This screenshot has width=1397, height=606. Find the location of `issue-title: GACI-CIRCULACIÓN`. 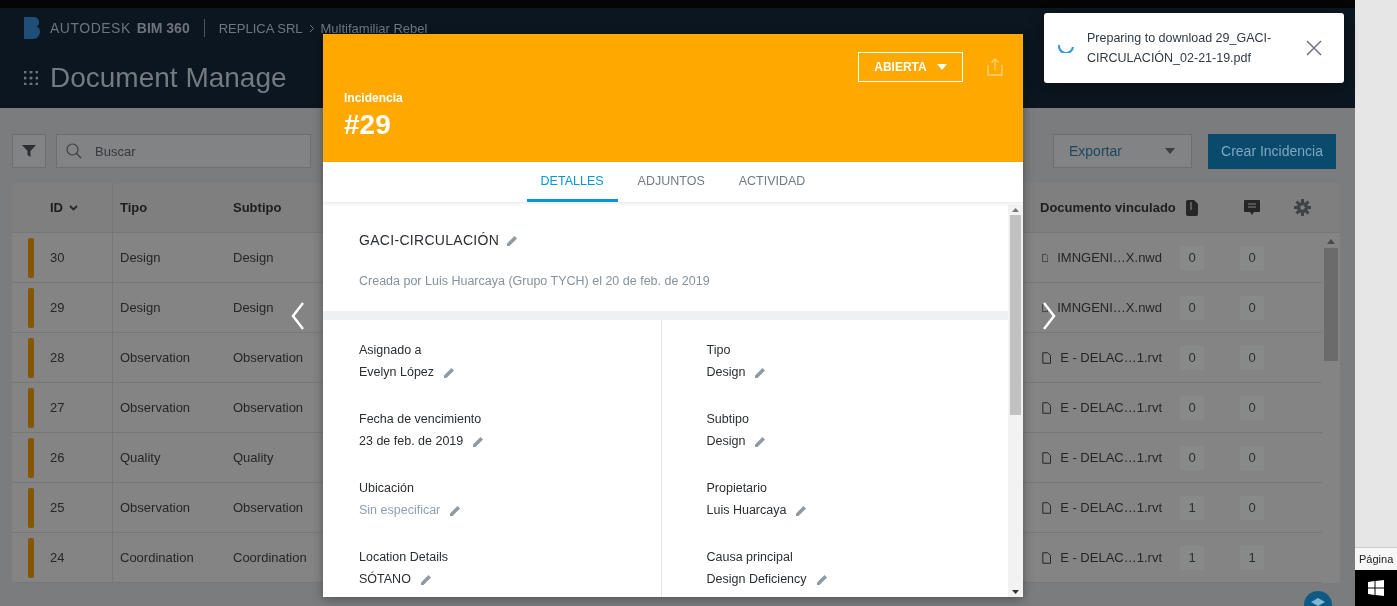

issue-title: GACI-CIRCULACIÓN is located at coordinates (429, 240).